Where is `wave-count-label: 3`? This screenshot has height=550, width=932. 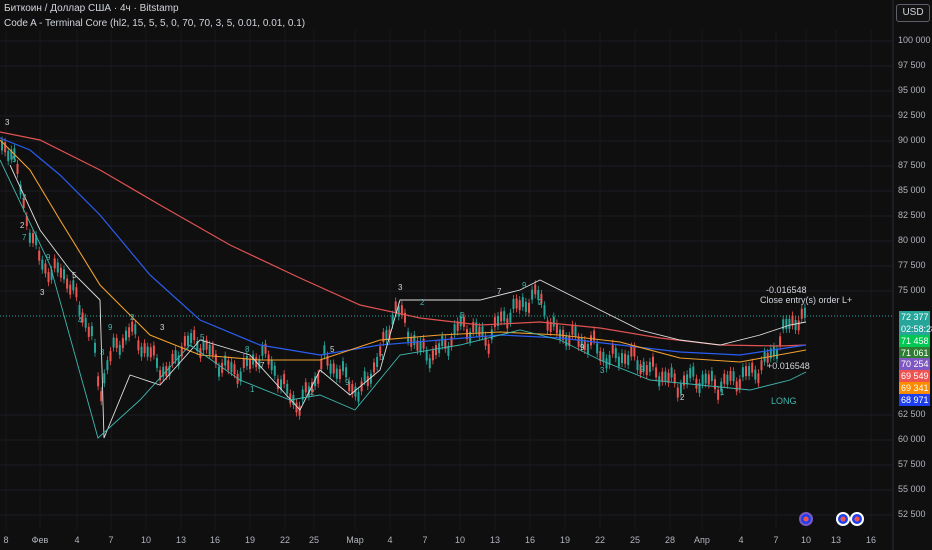
wave-count-label: 3 is located at coordinates (602, 370).